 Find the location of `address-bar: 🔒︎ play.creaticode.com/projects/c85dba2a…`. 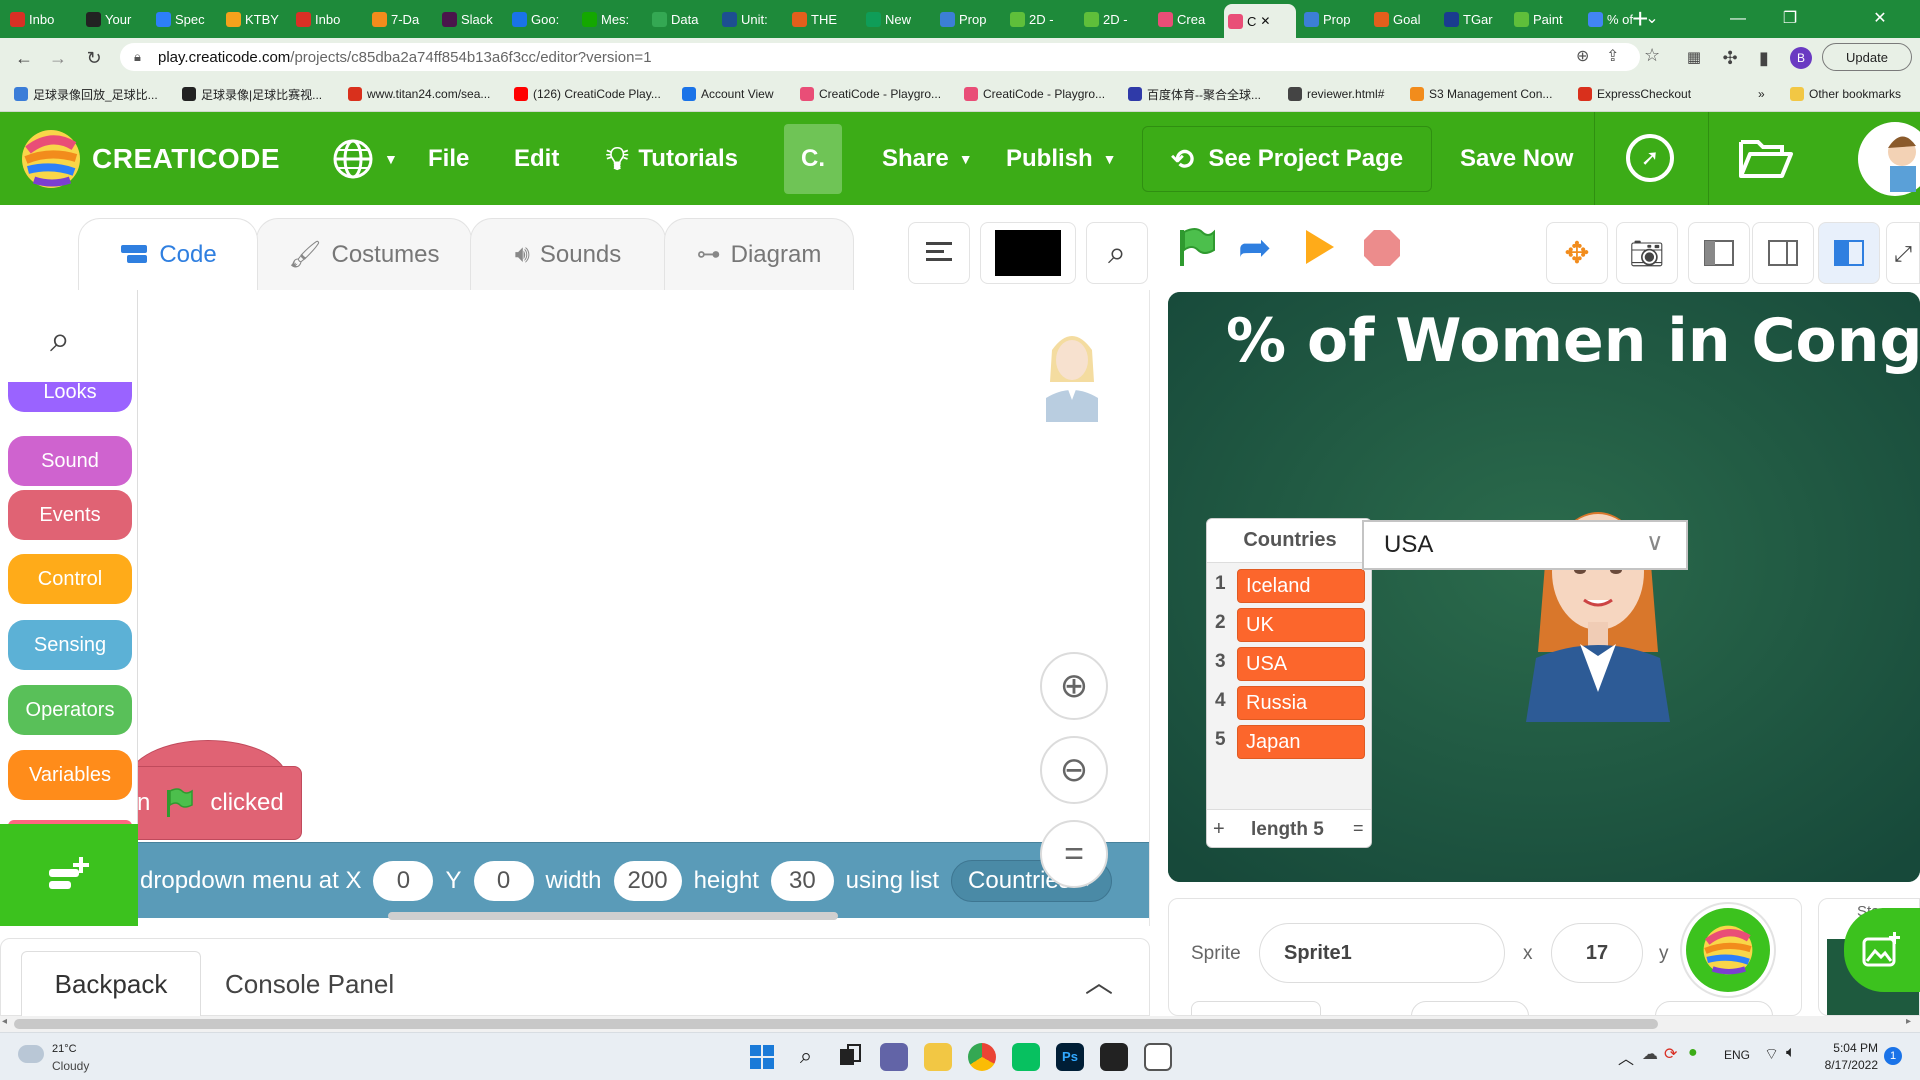

address-bar: 🔒︎ play.creaticode.com/projects/c85dba2a… is located at coordinates (890, 57).